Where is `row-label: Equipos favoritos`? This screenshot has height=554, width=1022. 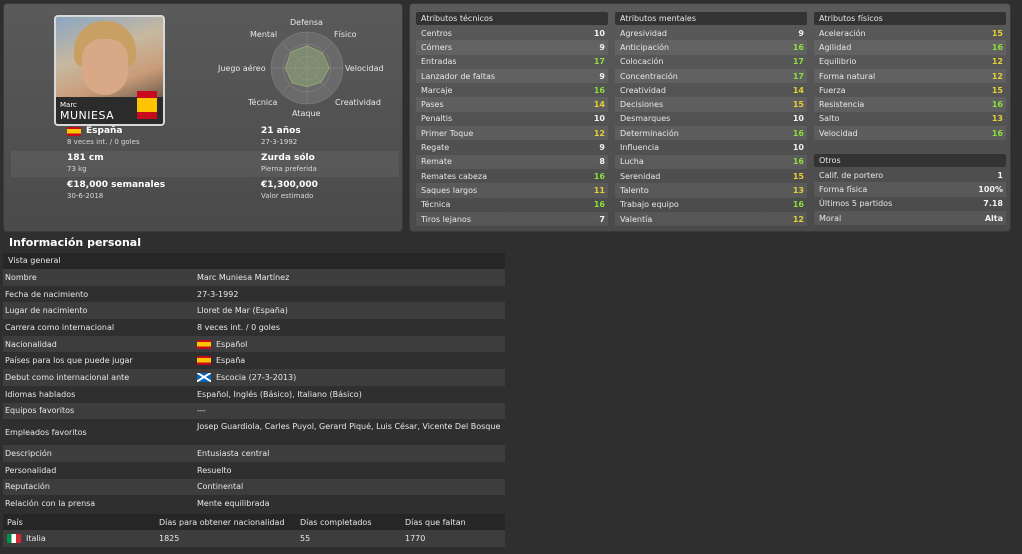 row-label: Equipos favoritos is located at coordinates (40, 411).